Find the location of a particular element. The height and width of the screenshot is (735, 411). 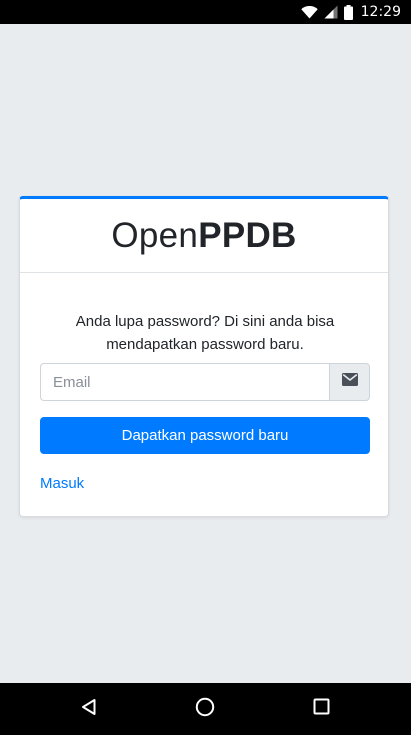

navigation-bar is located at coordinates (205, 709).